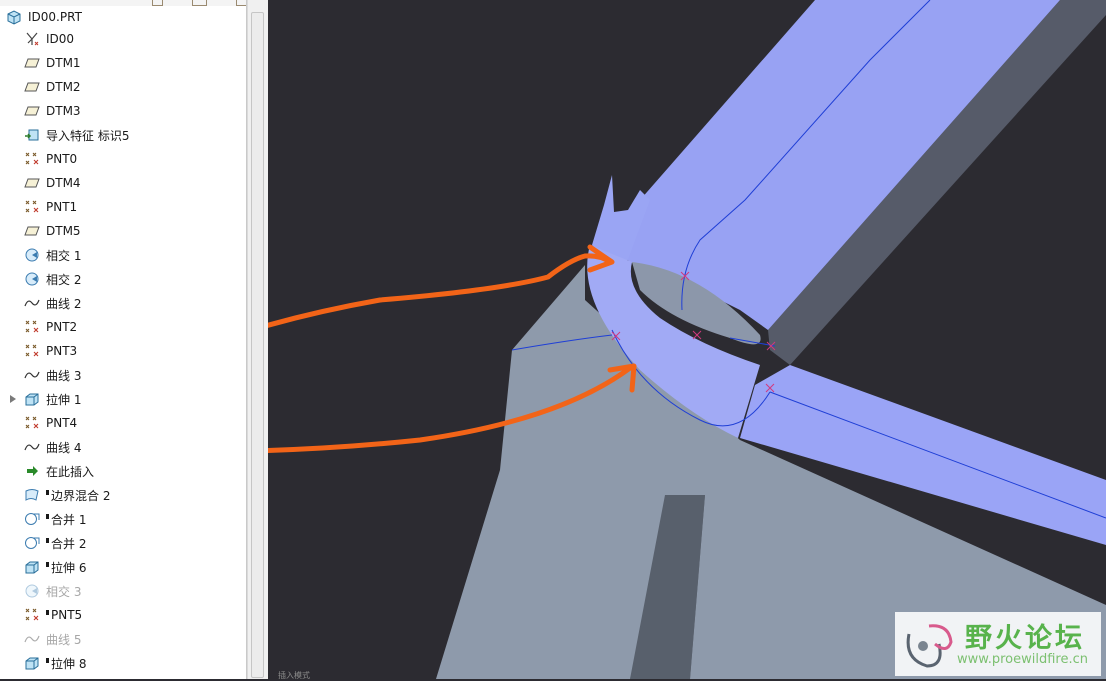  What do you see at coordinates (13, 399) in the screenshot?
I see `expand-arrow-icon` at bounding box center [13, 399].